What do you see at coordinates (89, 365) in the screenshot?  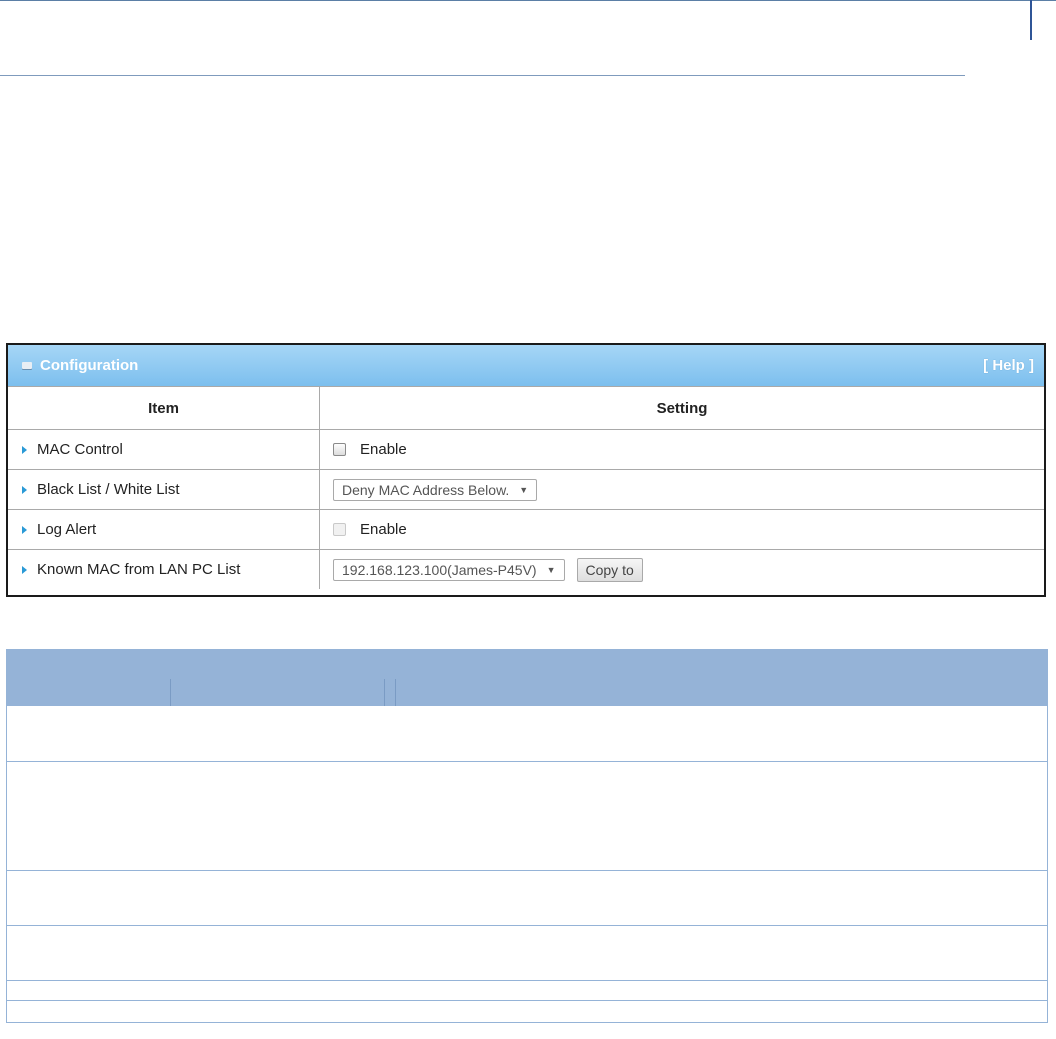 I see `panel-title: Configuration` at bounding box center [89, 365].